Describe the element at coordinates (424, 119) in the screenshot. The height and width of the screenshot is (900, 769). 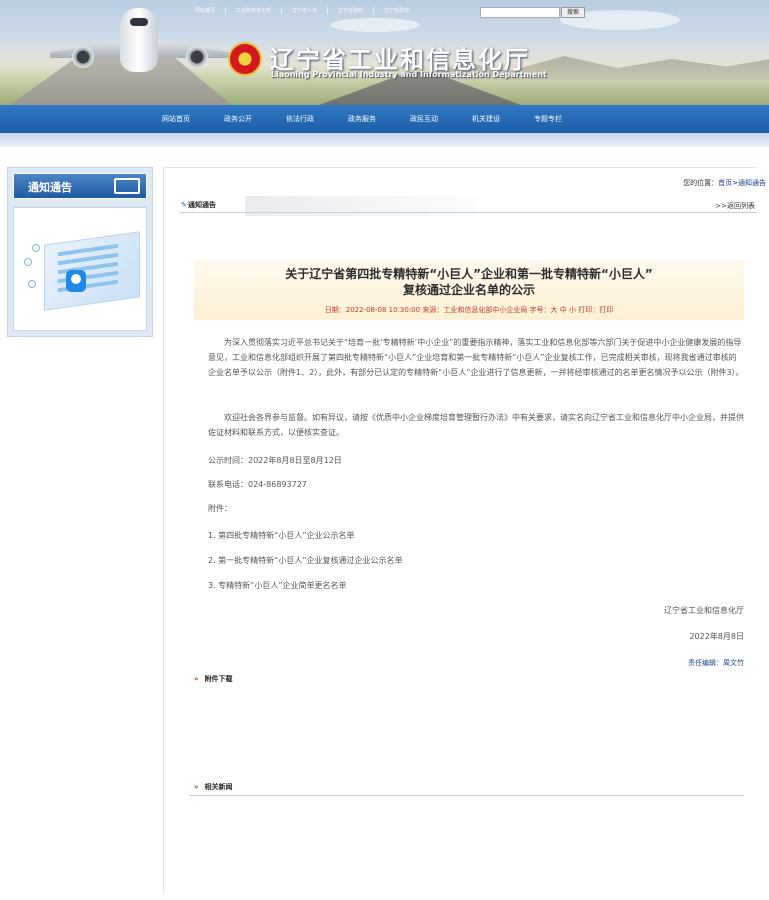
I see `nav-item-interaction: 政民互动` at that location.